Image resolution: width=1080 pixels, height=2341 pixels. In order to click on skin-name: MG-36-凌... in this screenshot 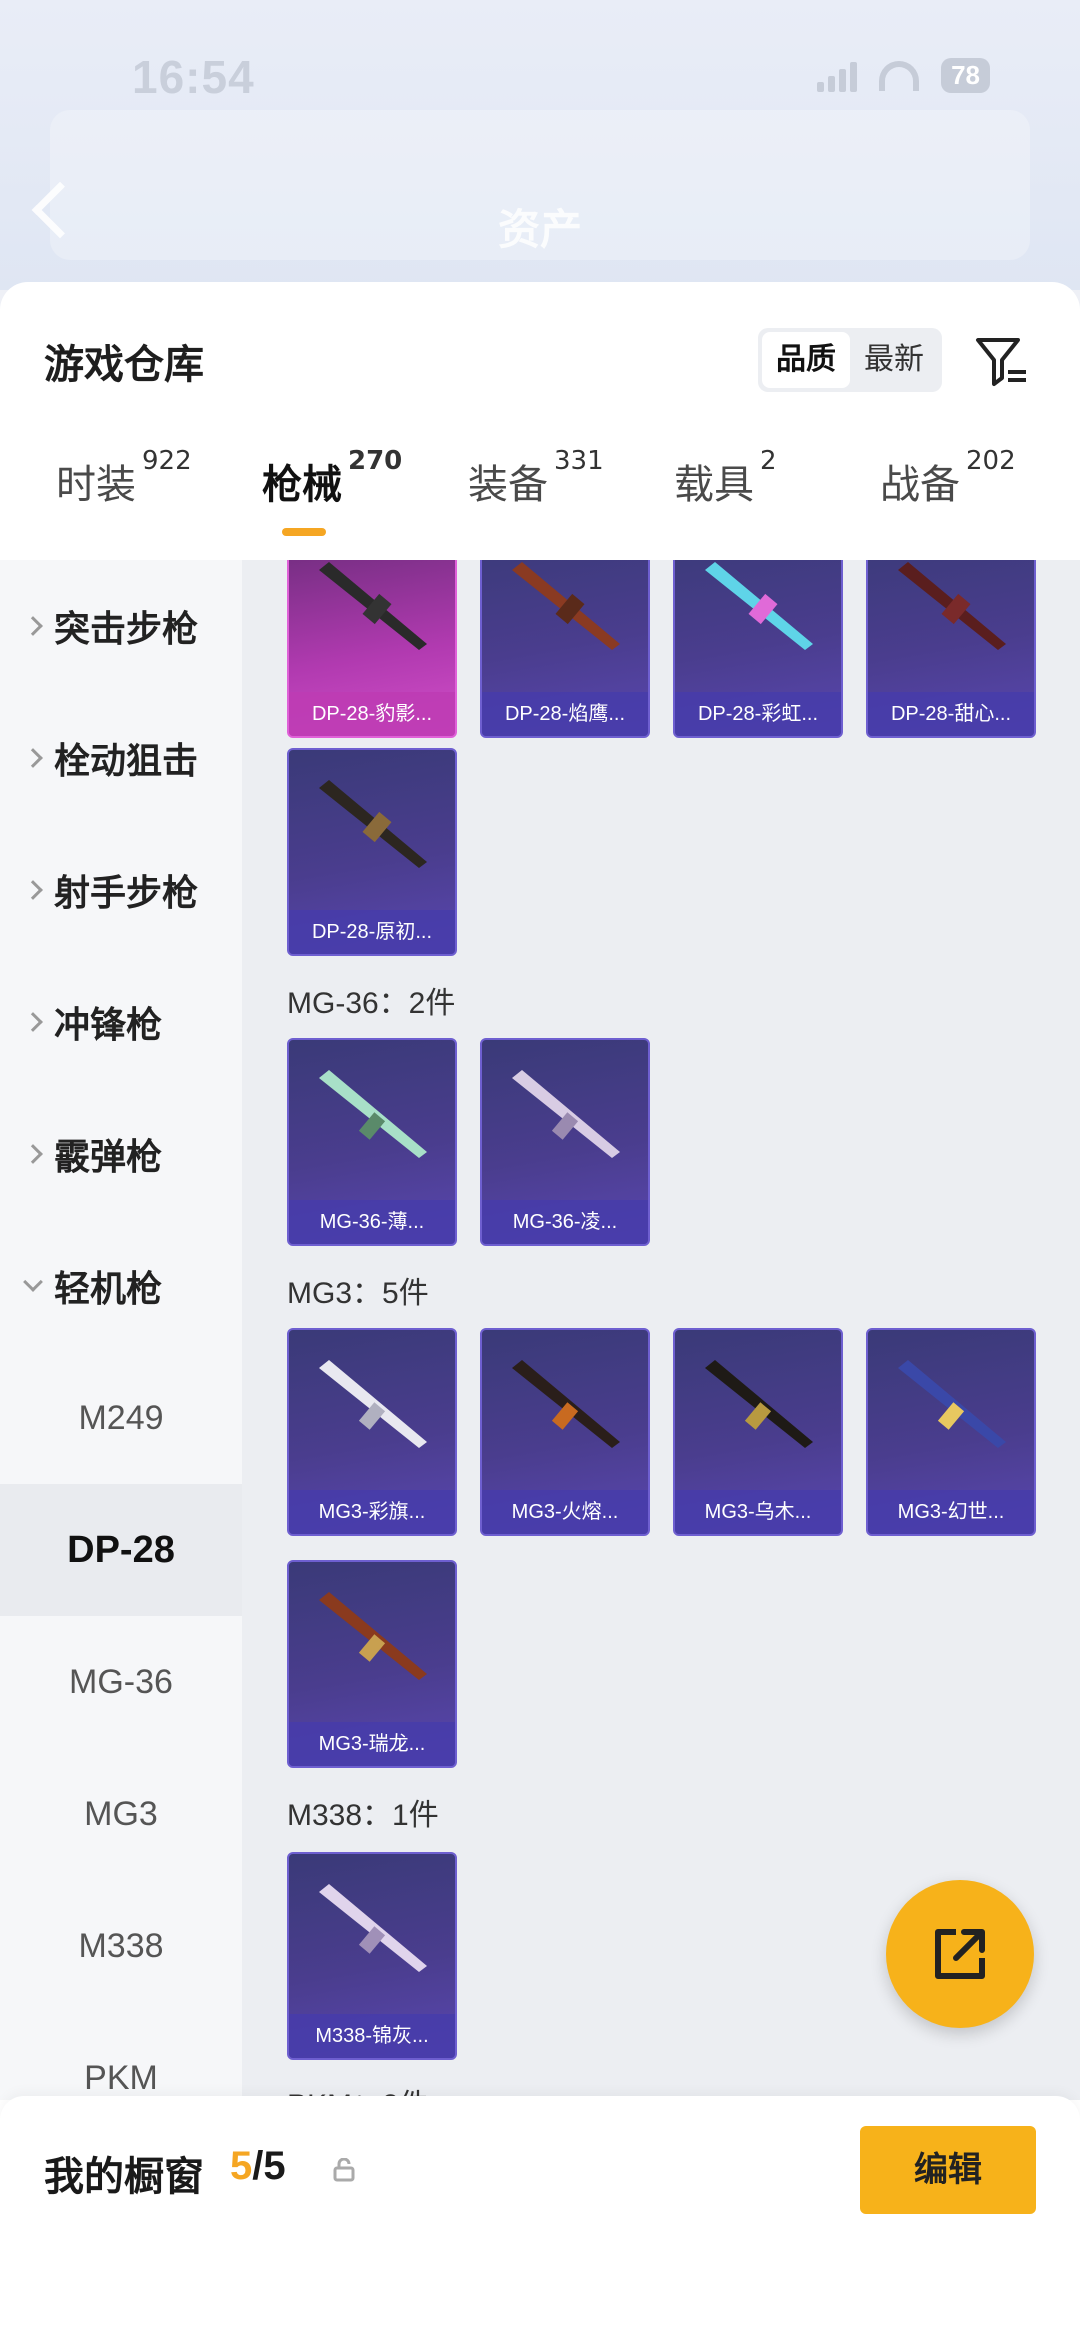, I will do `click(565, 1222)`.